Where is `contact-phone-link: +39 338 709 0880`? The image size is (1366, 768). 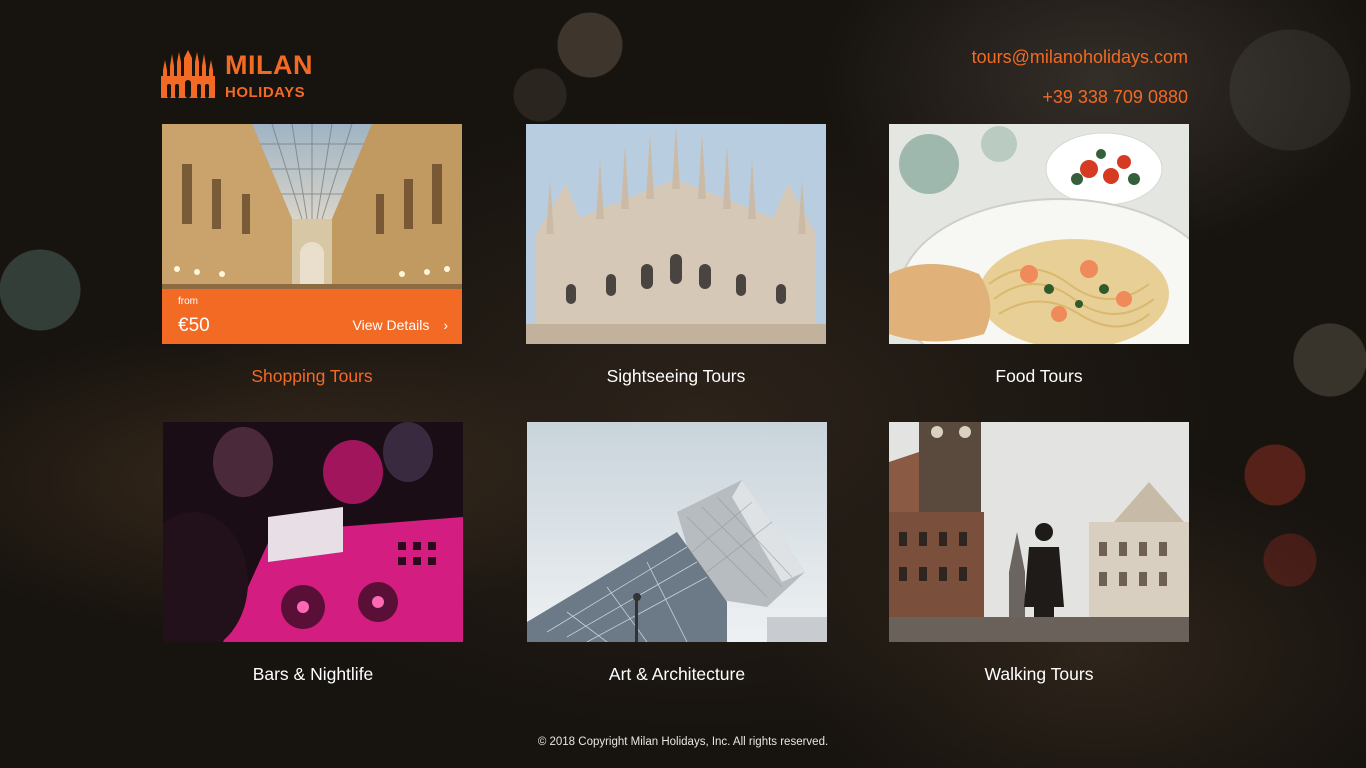
contact-phone-link: +39 338 709 0880 is located at coordinates (1080, 97).